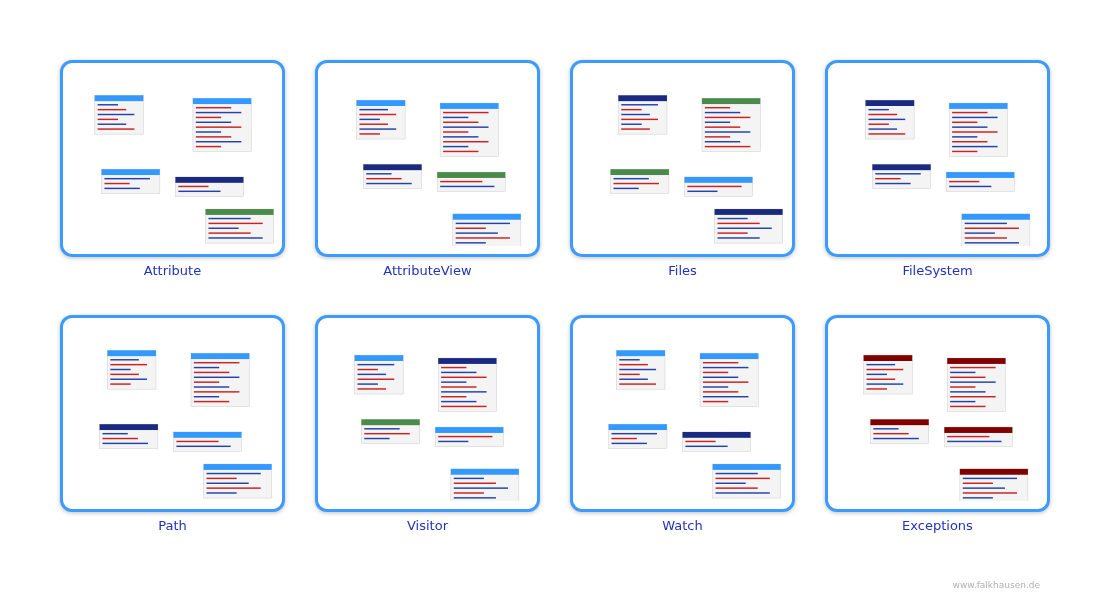 The image size is (1095, 592). What do you see at coordinates (172, 525) in the screenshot?
I see `caption-link: Path` at bounding box center [172, 525].